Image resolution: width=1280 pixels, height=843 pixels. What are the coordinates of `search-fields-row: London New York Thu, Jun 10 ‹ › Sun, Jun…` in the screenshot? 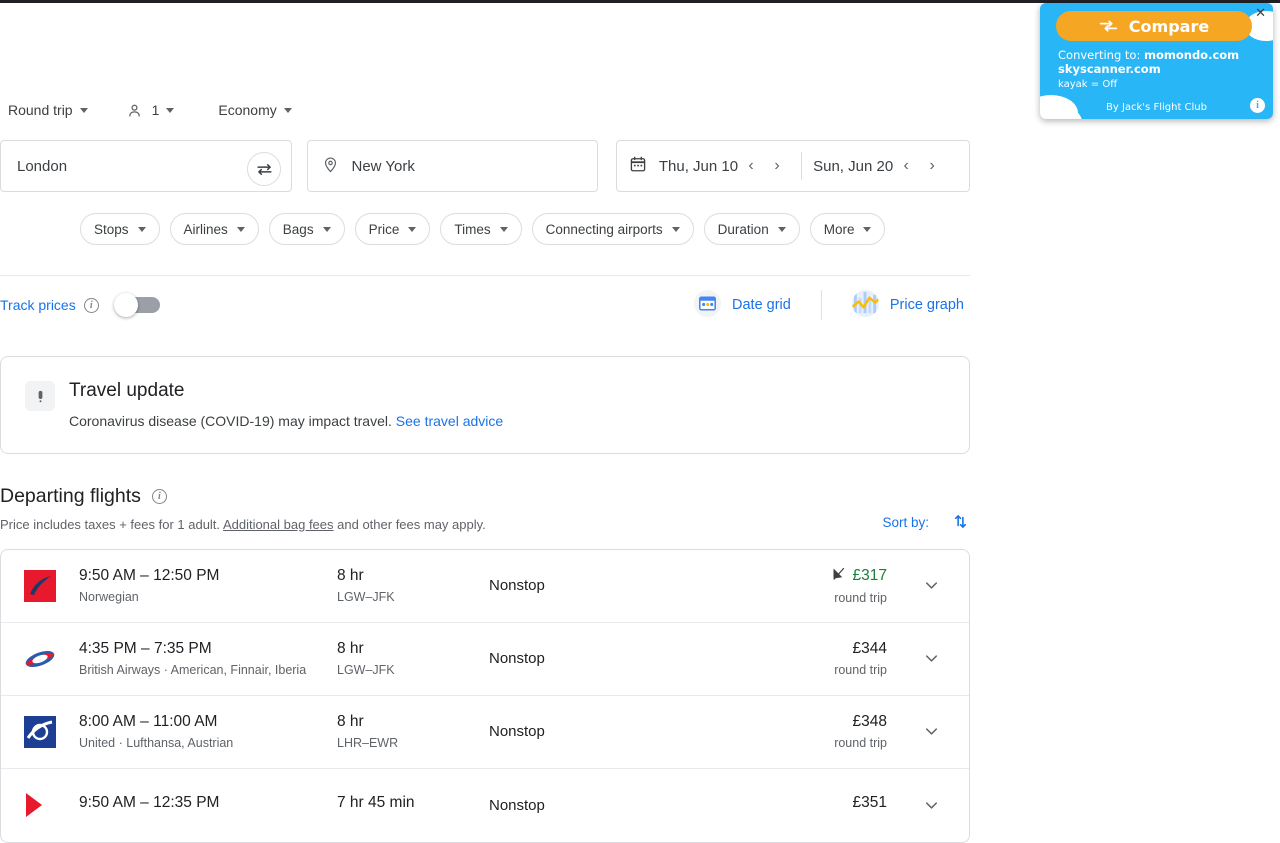 It's located at (485, 166).